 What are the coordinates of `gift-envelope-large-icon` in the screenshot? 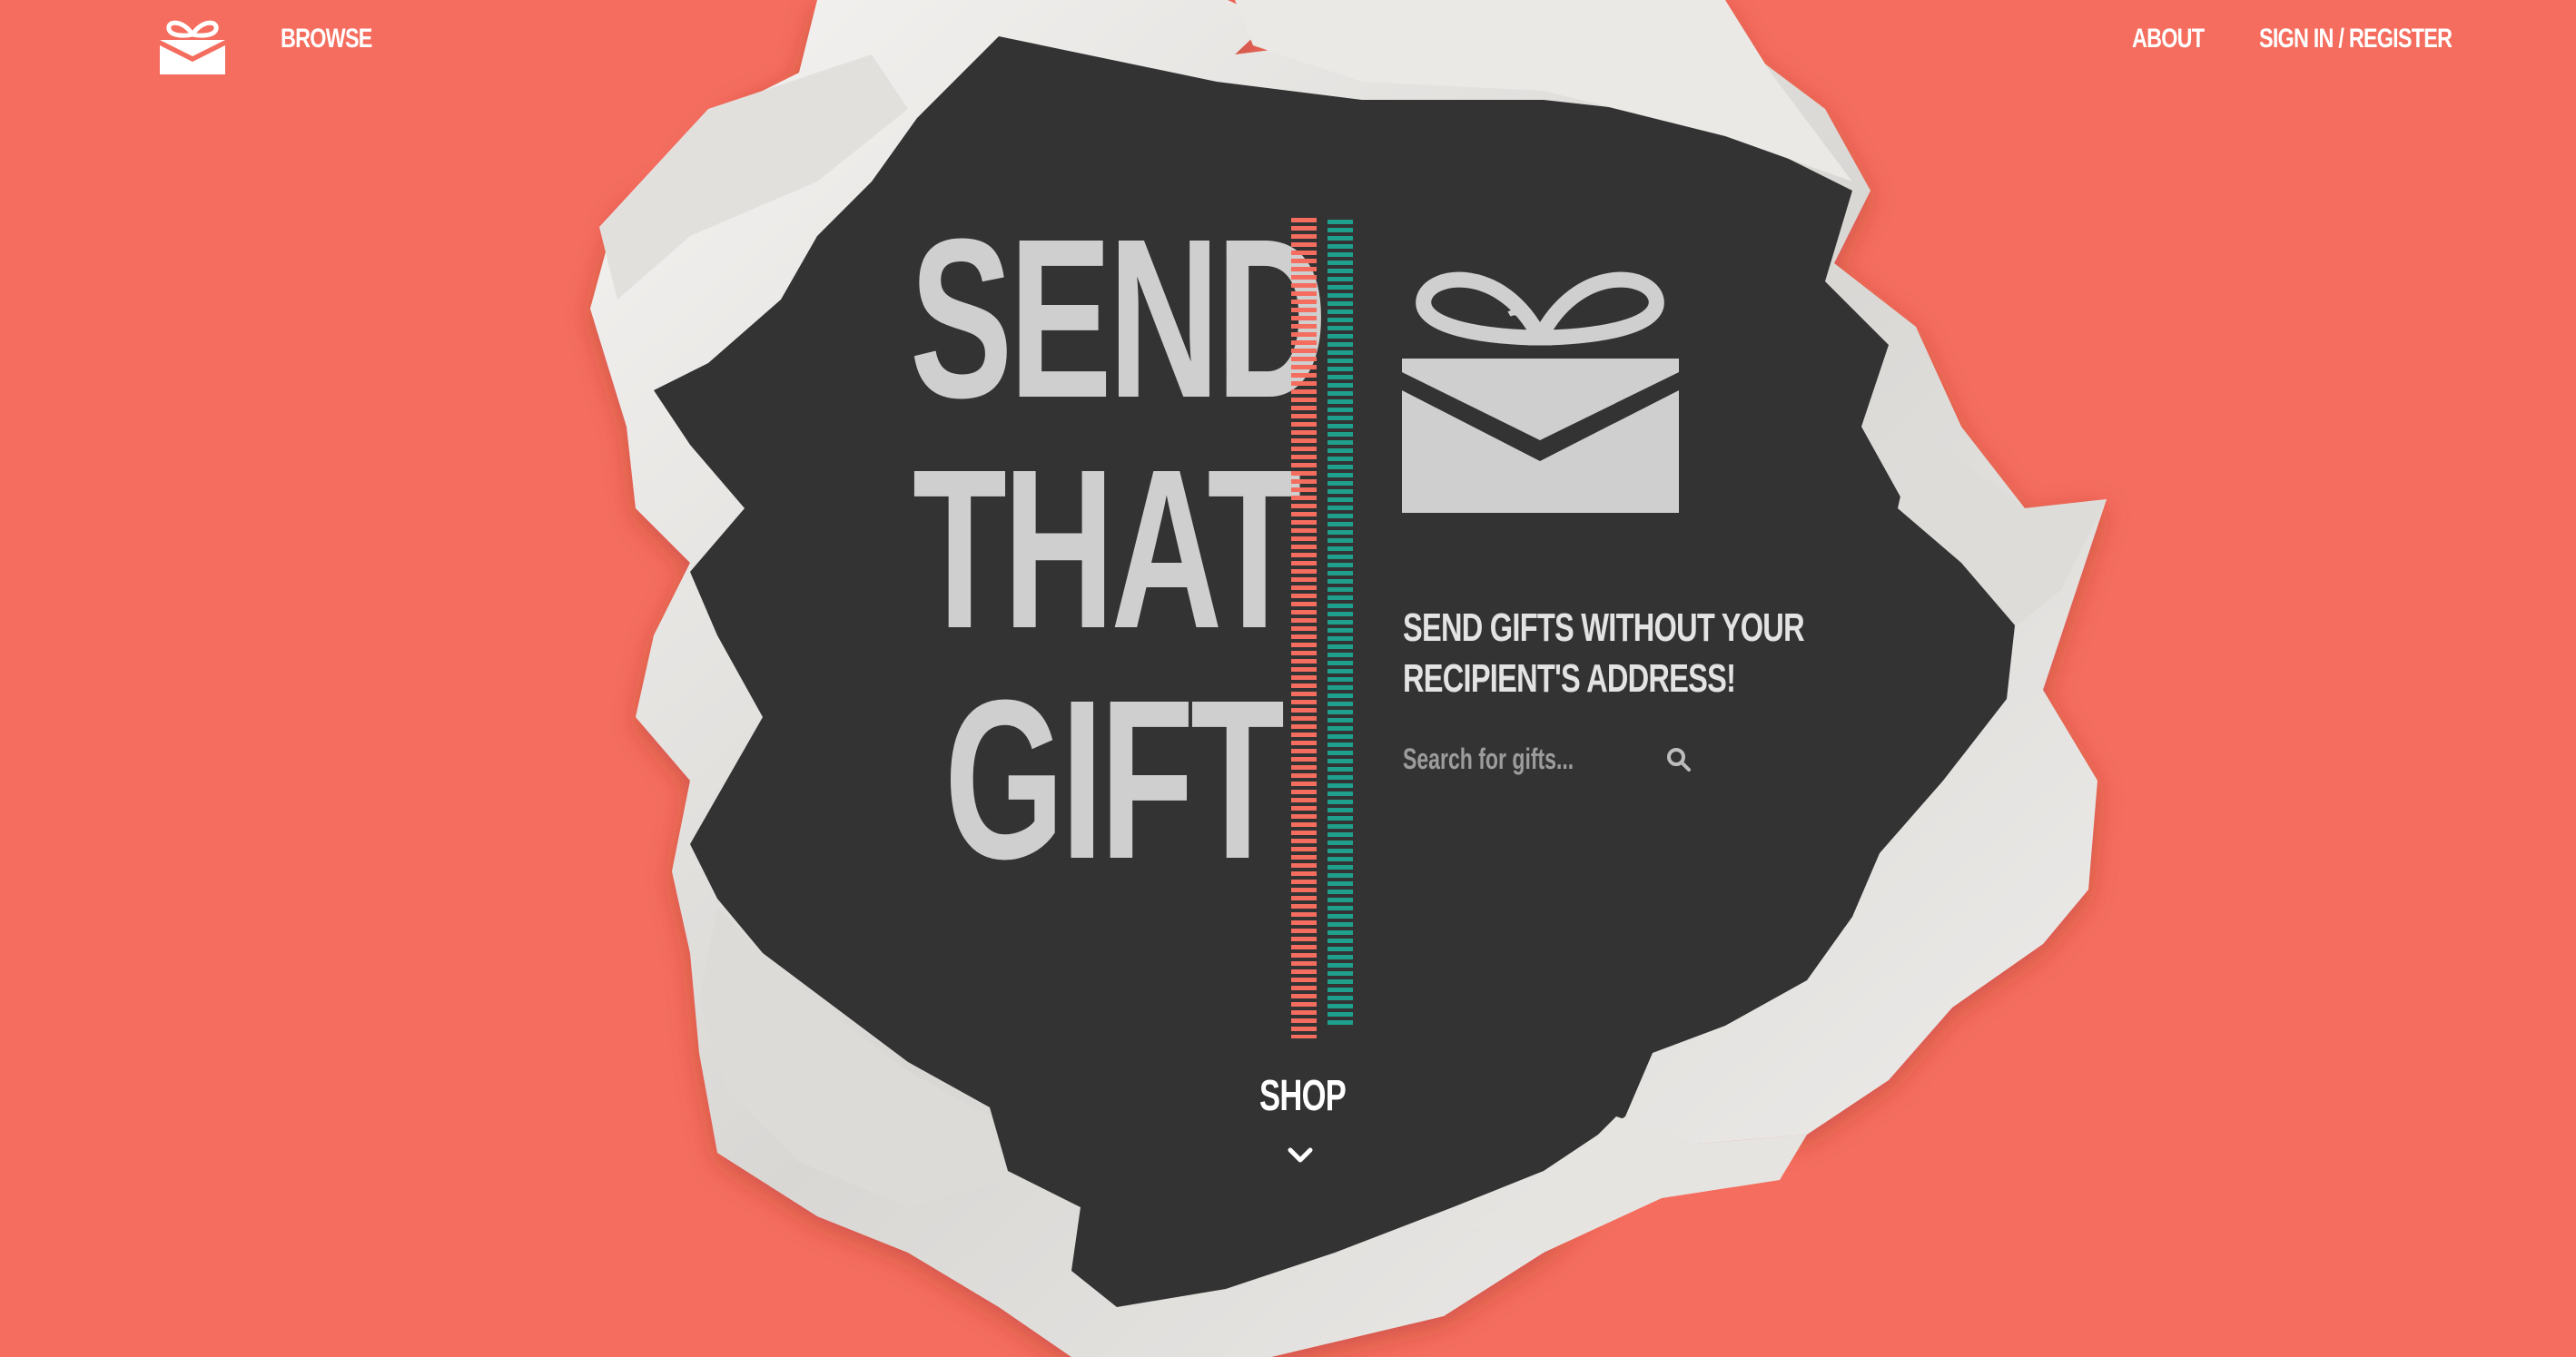 It's located at (1540, 392).